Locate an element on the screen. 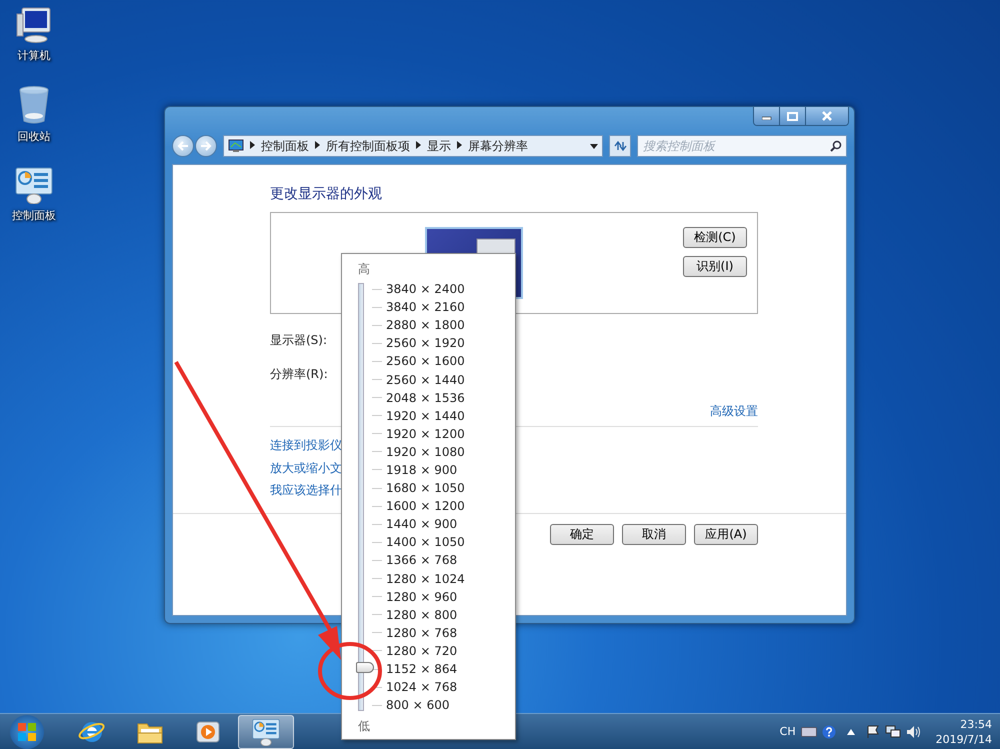 The image size is (1000, 749). forward-button is located at coordinates (206, 146).